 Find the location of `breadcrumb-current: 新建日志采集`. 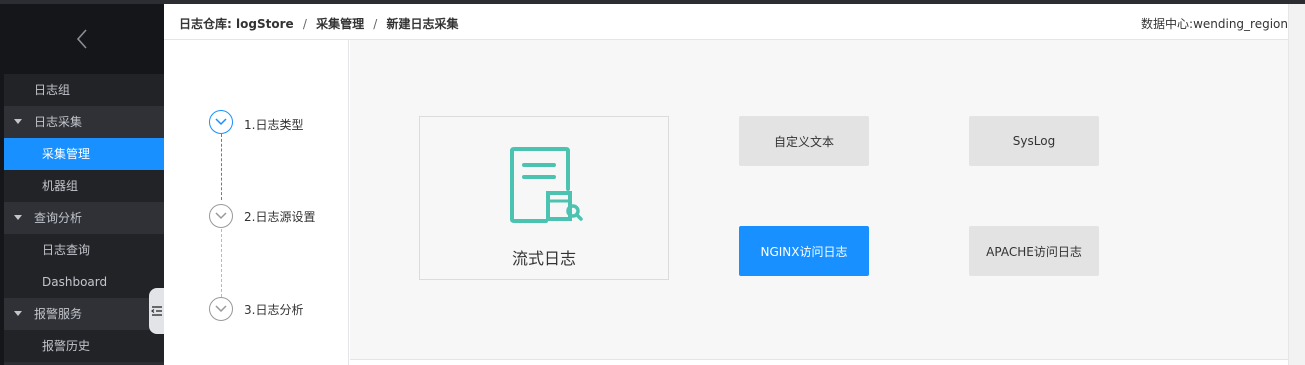

breadcrumb-current: 新建日志采集 is located at coordinates (422, 24).